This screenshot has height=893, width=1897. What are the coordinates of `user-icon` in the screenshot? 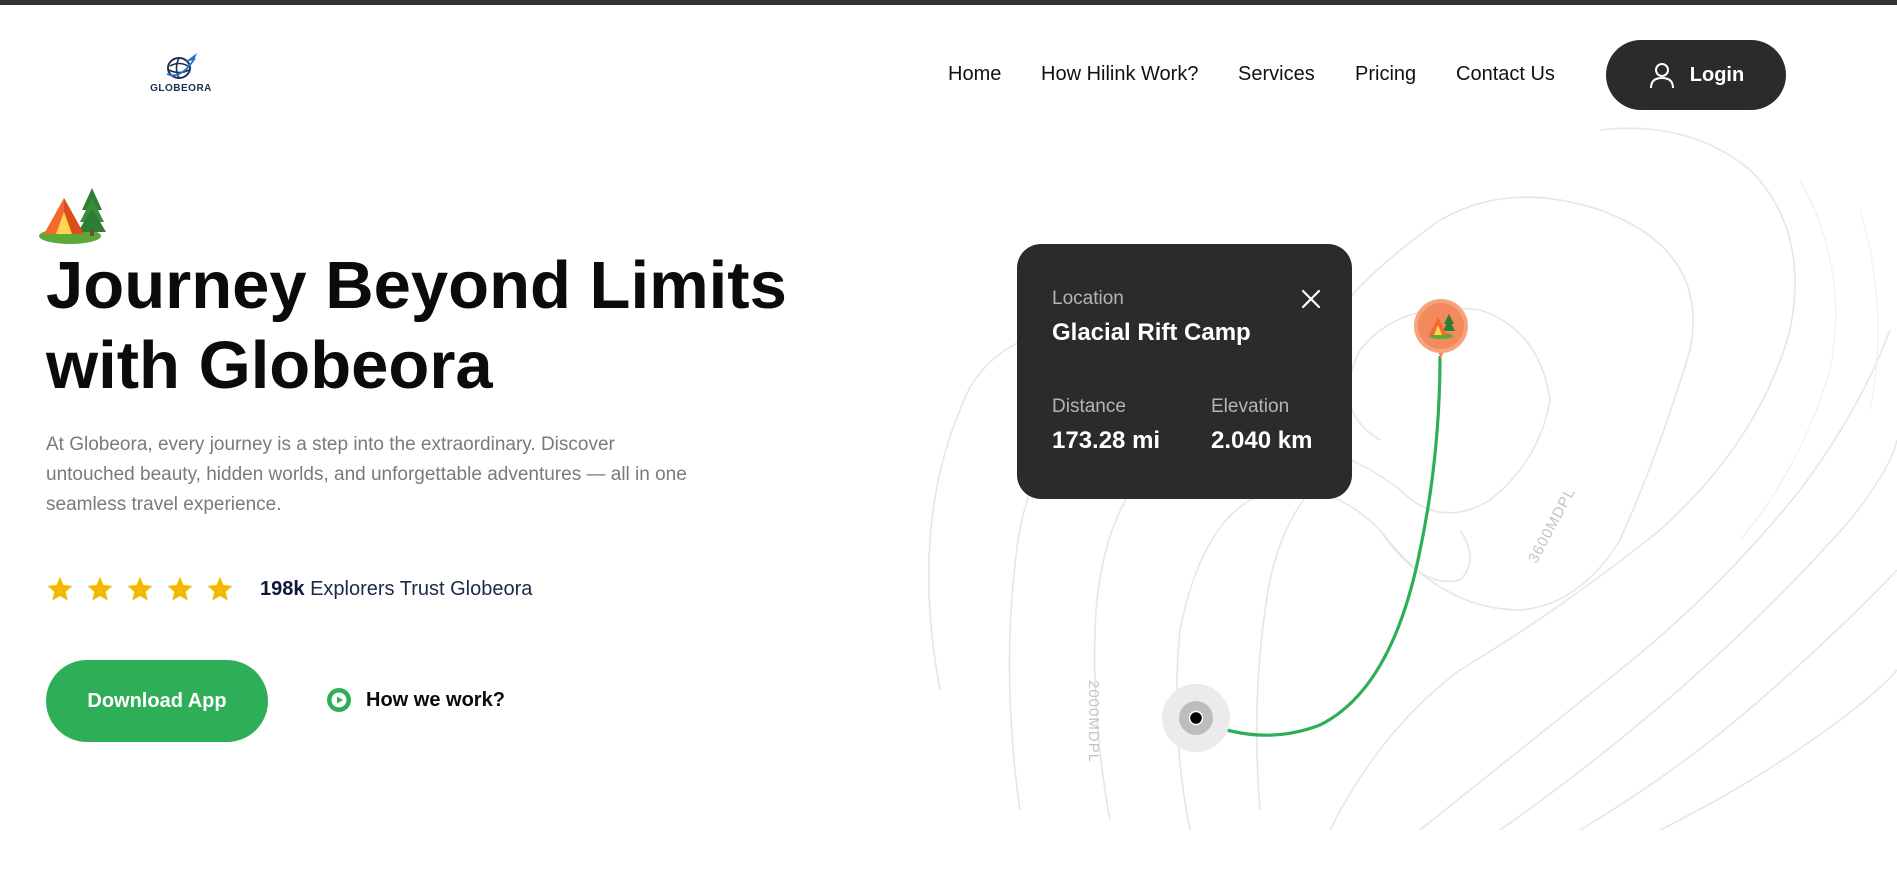 It's located at (1661, 76).